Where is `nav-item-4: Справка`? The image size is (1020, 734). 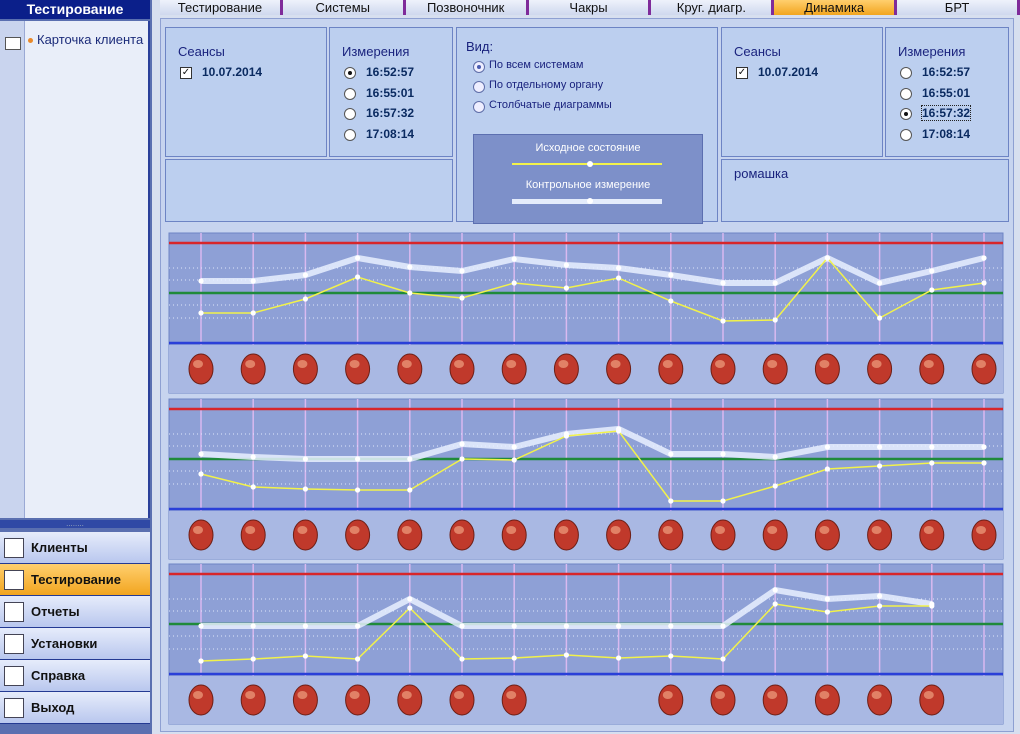
nav-item-4: Справка is located at coordinates (75, 676).